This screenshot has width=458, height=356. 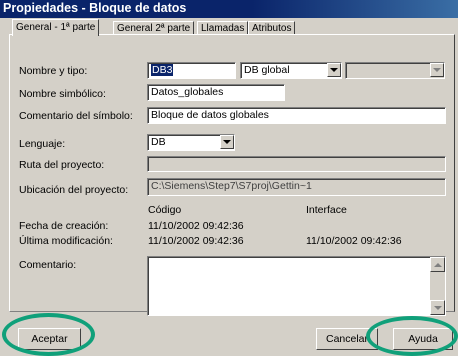 I want to click on tab-label: Llamadas, so click(x=223, y=28).